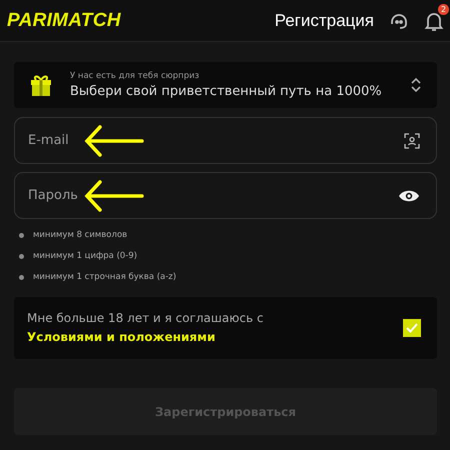 The width and height of the screenshot is (450, 450). Describe the element at coordinates (80, 235) in the screenshot. I see `password-rule: минимум 8 символов` at that location.